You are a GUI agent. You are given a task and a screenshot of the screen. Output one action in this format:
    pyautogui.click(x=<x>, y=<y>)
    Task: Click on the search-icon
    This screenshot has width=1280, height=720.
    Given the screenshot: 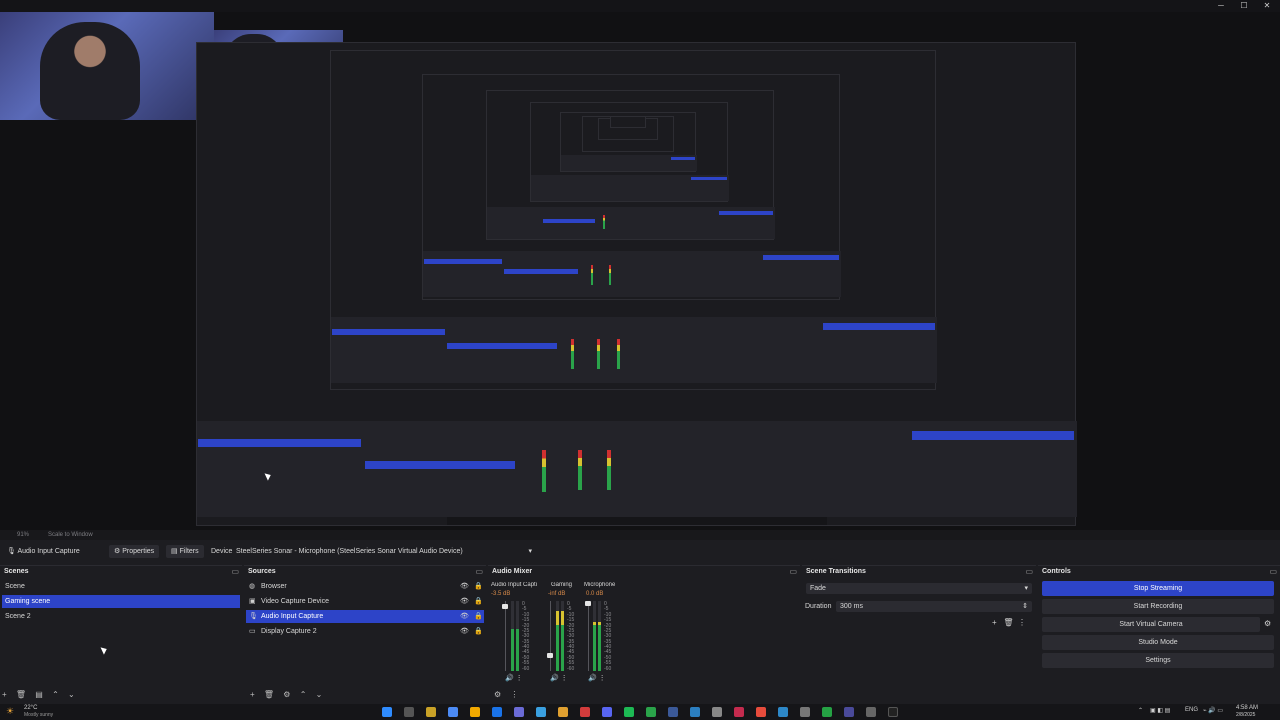 What is the action you would take?
    pyautogui.click(x=409, y=712)
    